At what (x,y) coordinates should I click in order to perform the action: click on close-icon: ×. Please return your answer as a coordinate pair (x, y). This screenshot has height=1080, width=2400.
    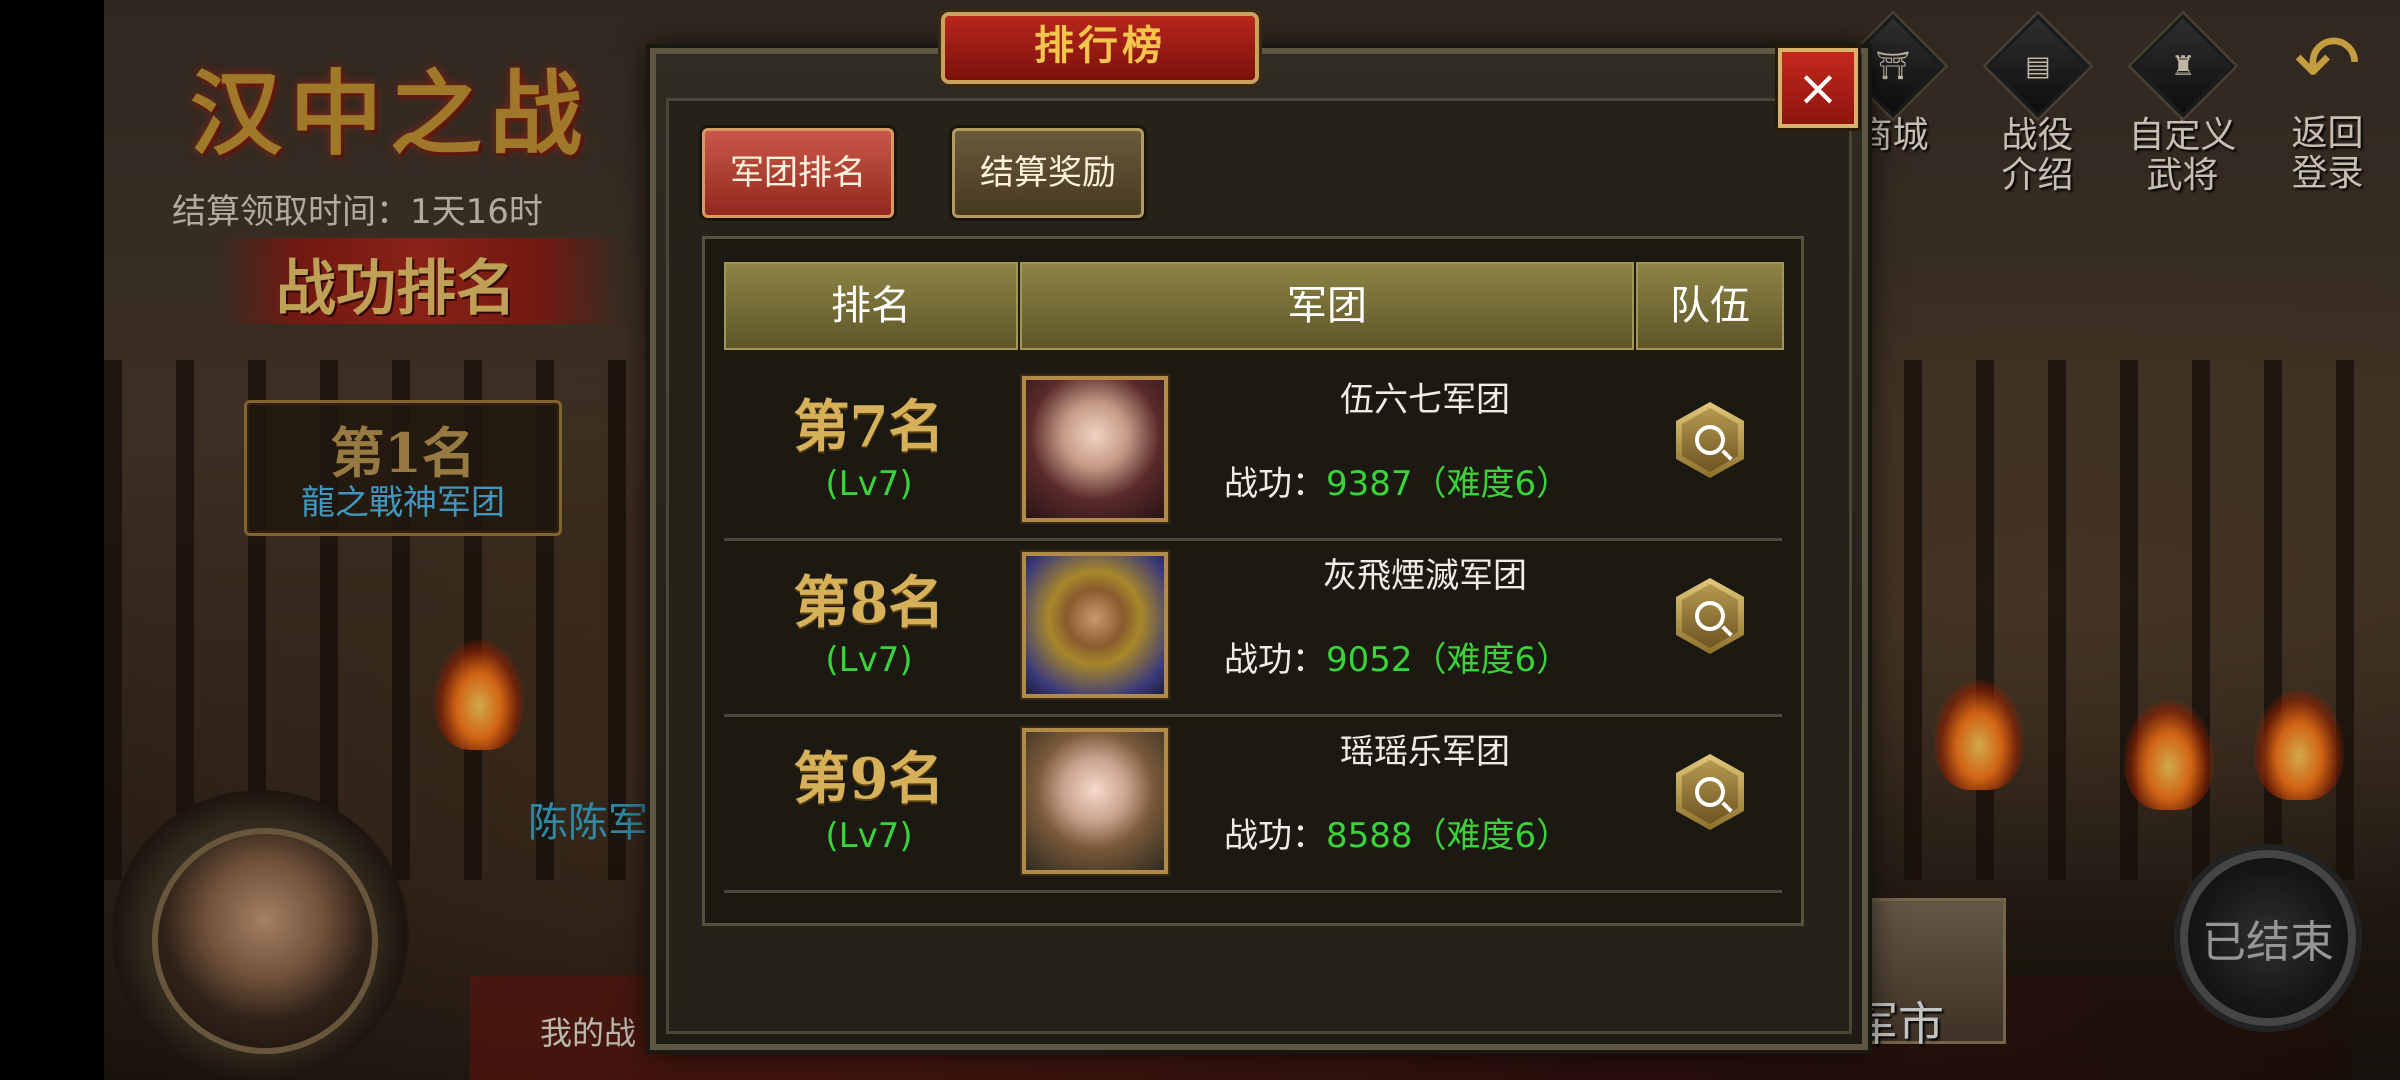
    Looking at the image, I should click on (1818, 88).